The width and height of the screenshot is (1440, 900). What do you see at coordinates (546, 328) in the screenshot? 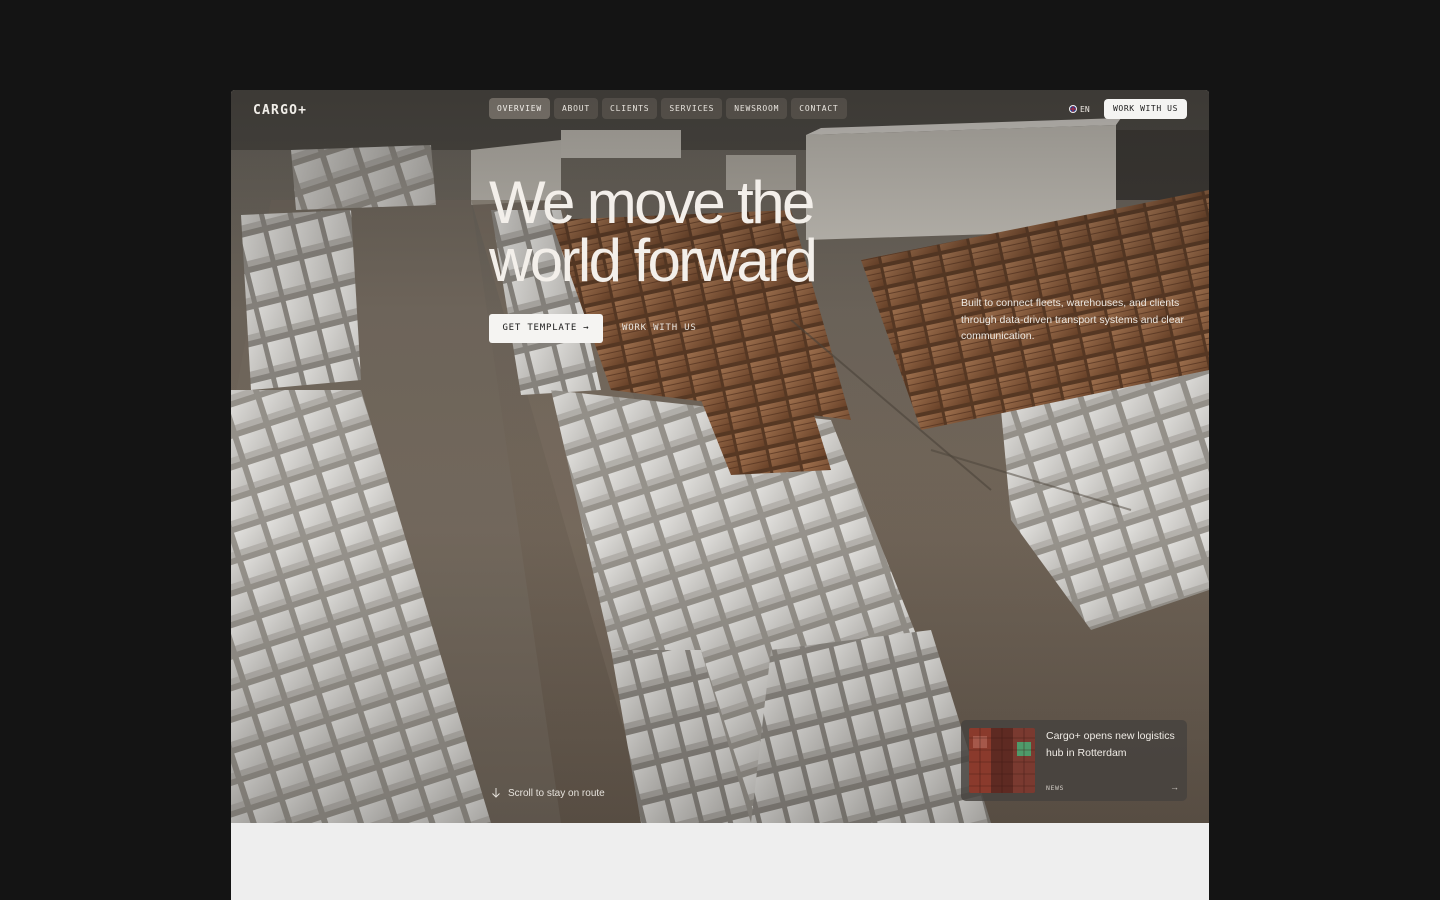
I see `get-template-button: GET TEMPLATE →` at bounding box center [546, 328].